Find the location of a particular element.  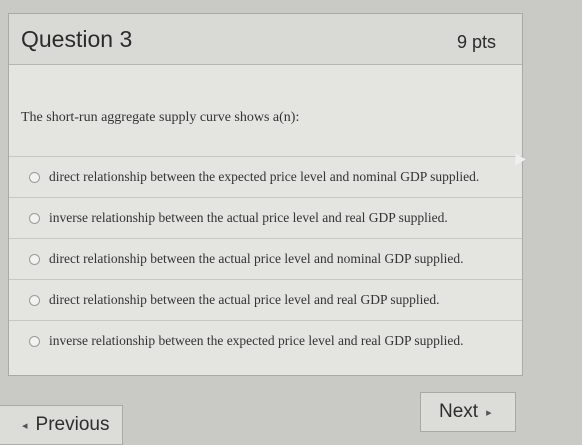

question-header: Question 3 9 pts is located at coordinates (265, 39).